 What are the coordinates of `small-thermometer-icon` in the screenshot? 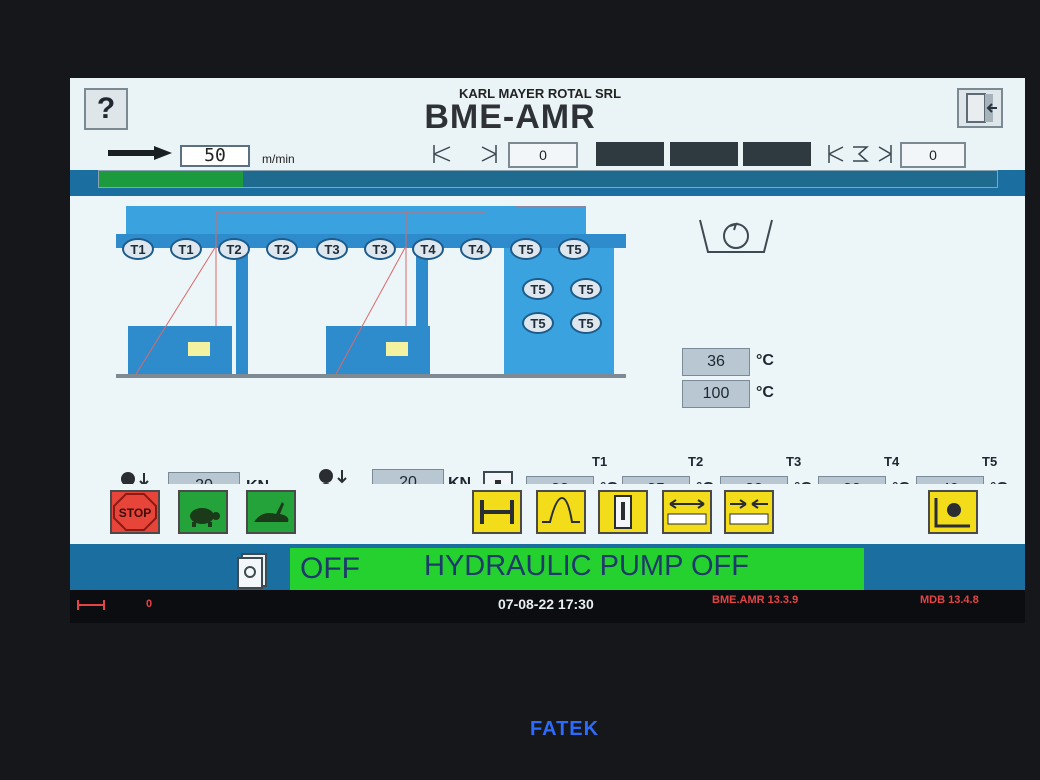 It's located at (623, 512).